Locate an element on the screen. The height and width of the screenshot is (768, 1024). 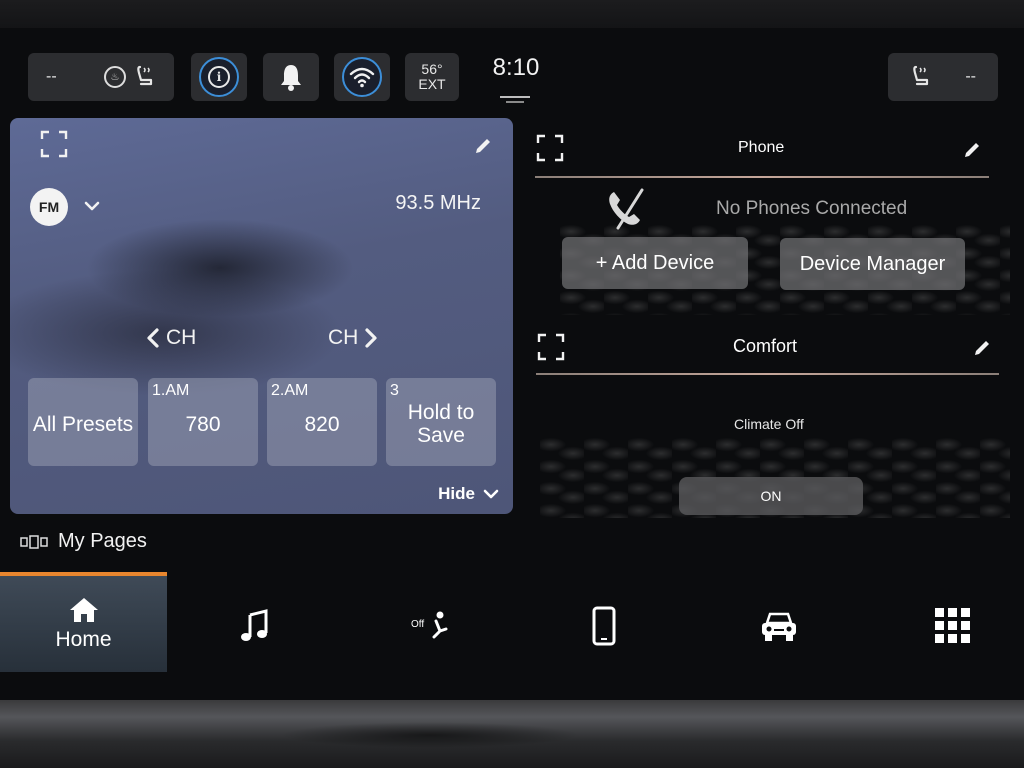
preset-button-2: 2.AM 820 is located at coordinates (322, 422).